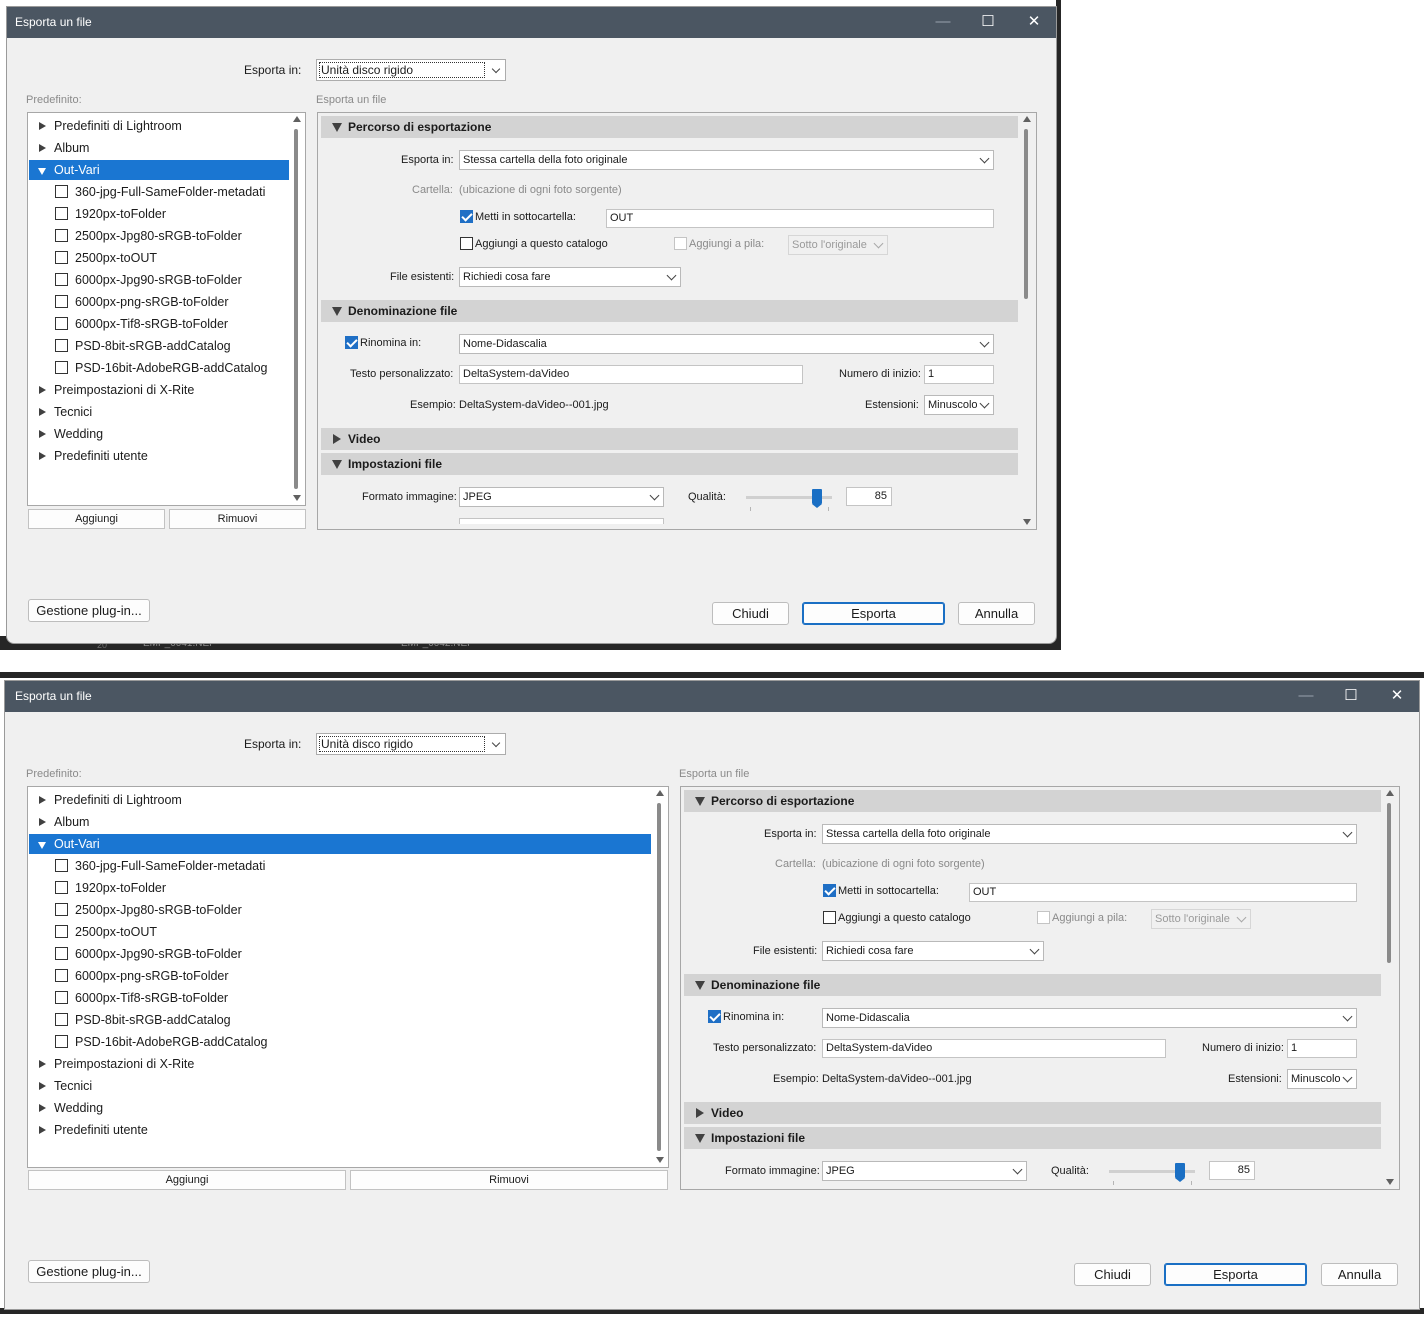 This screenshot has height=1326, width=1424. Describe the element at coordinates (159, 280) in the screenshot. I see `preset-item: 6000px-Jpg90-sRGB-toFolder` at that location.